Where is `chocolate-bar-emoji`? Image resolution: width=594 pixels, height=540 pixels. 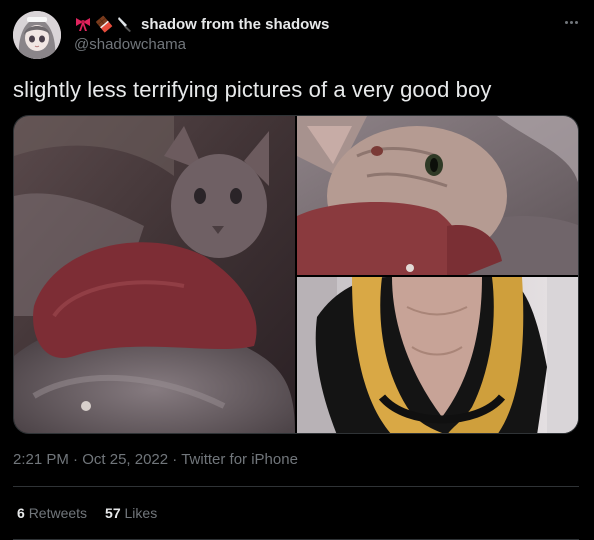
chocolate-bar-emoji is located at coordinates (104, 24).